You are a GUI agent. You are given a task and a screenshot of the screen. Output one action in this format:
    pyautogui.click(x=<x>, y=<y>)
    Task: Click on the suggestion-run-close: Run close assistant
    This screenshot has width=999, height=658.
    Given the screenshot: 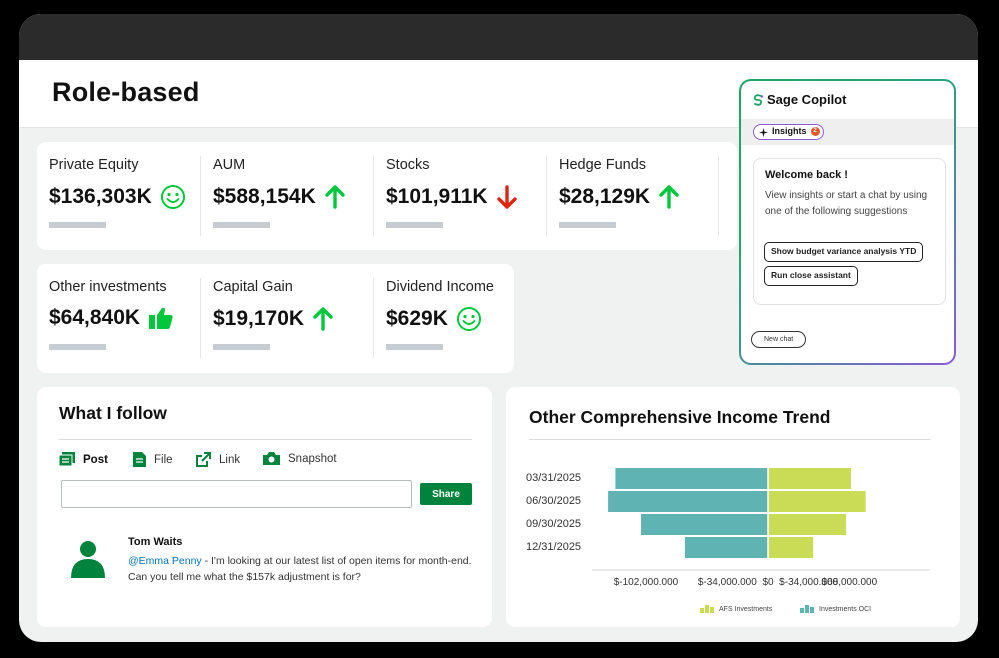 What is the action you would take?
    pyautogui.click(x=811, y=276)
    